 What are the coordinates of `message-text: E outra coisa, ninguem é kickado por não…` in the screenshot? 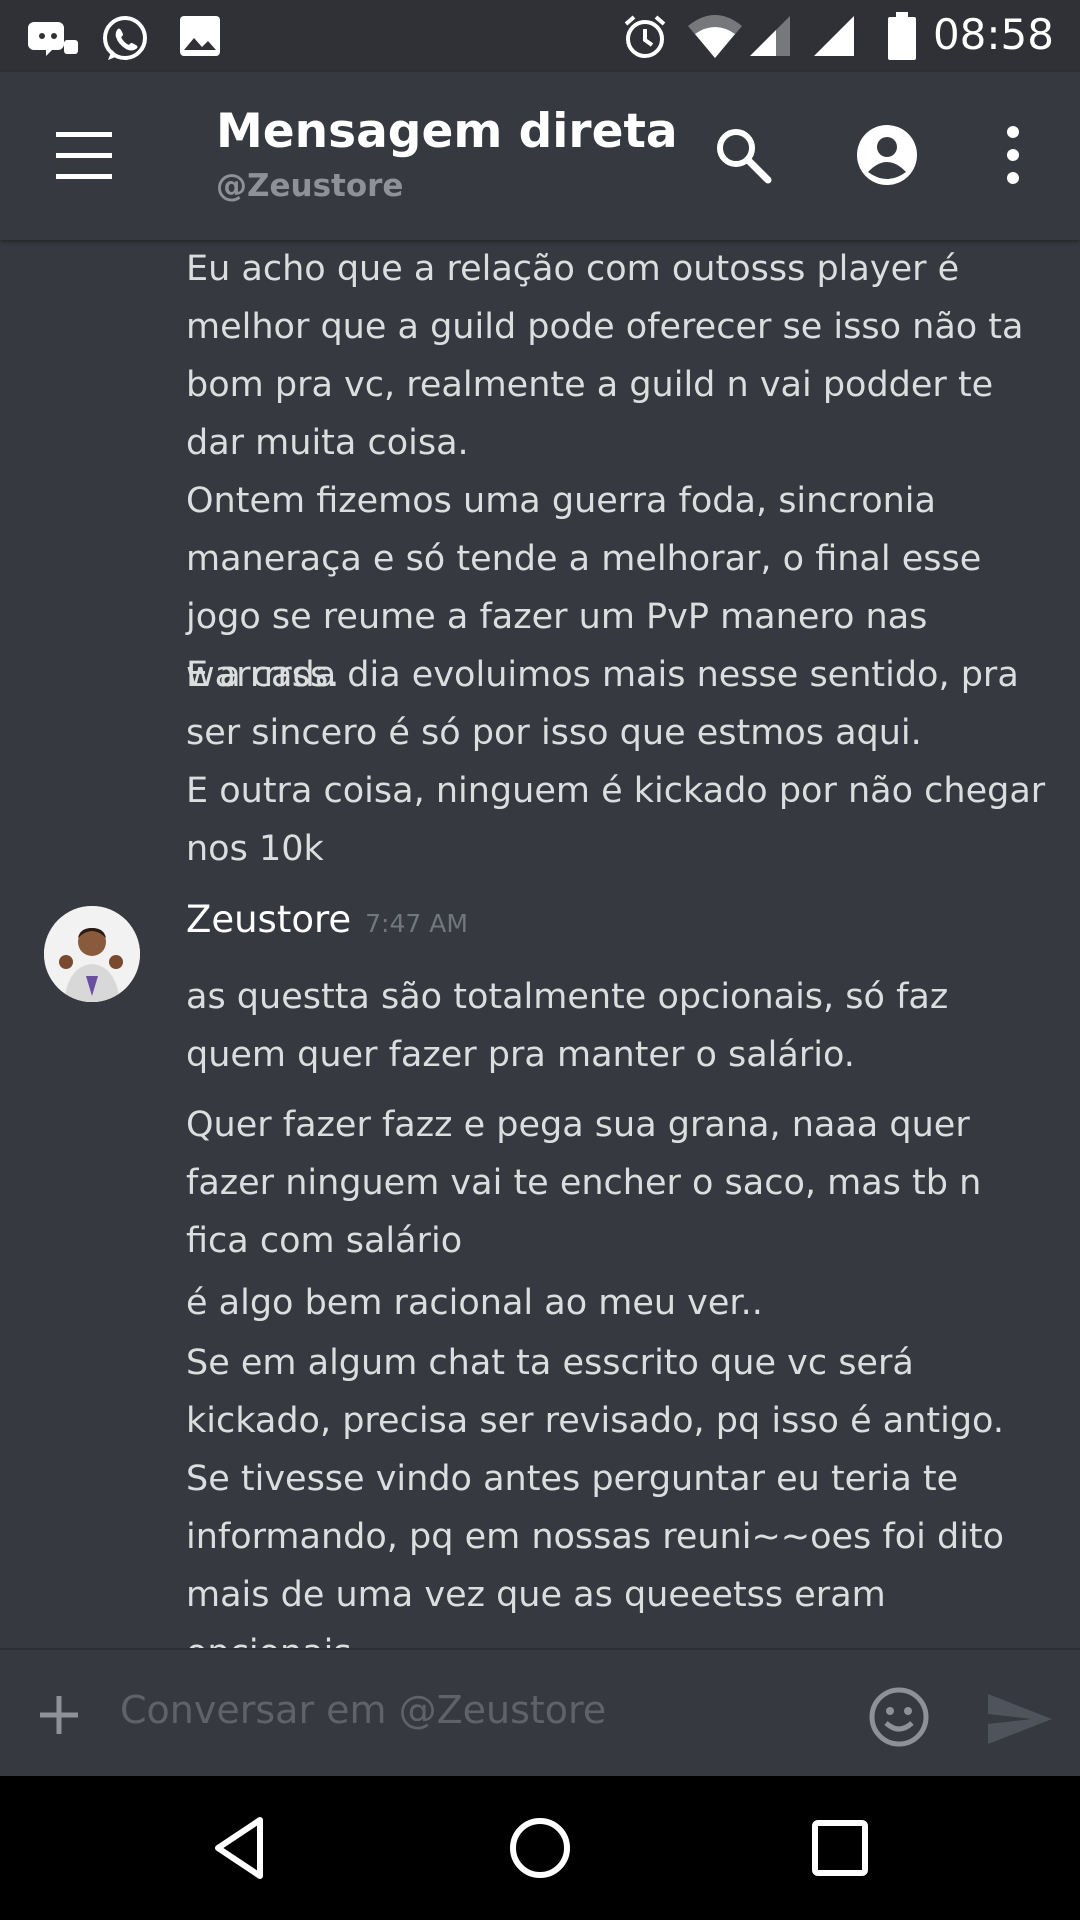 It's located at (616, 820).